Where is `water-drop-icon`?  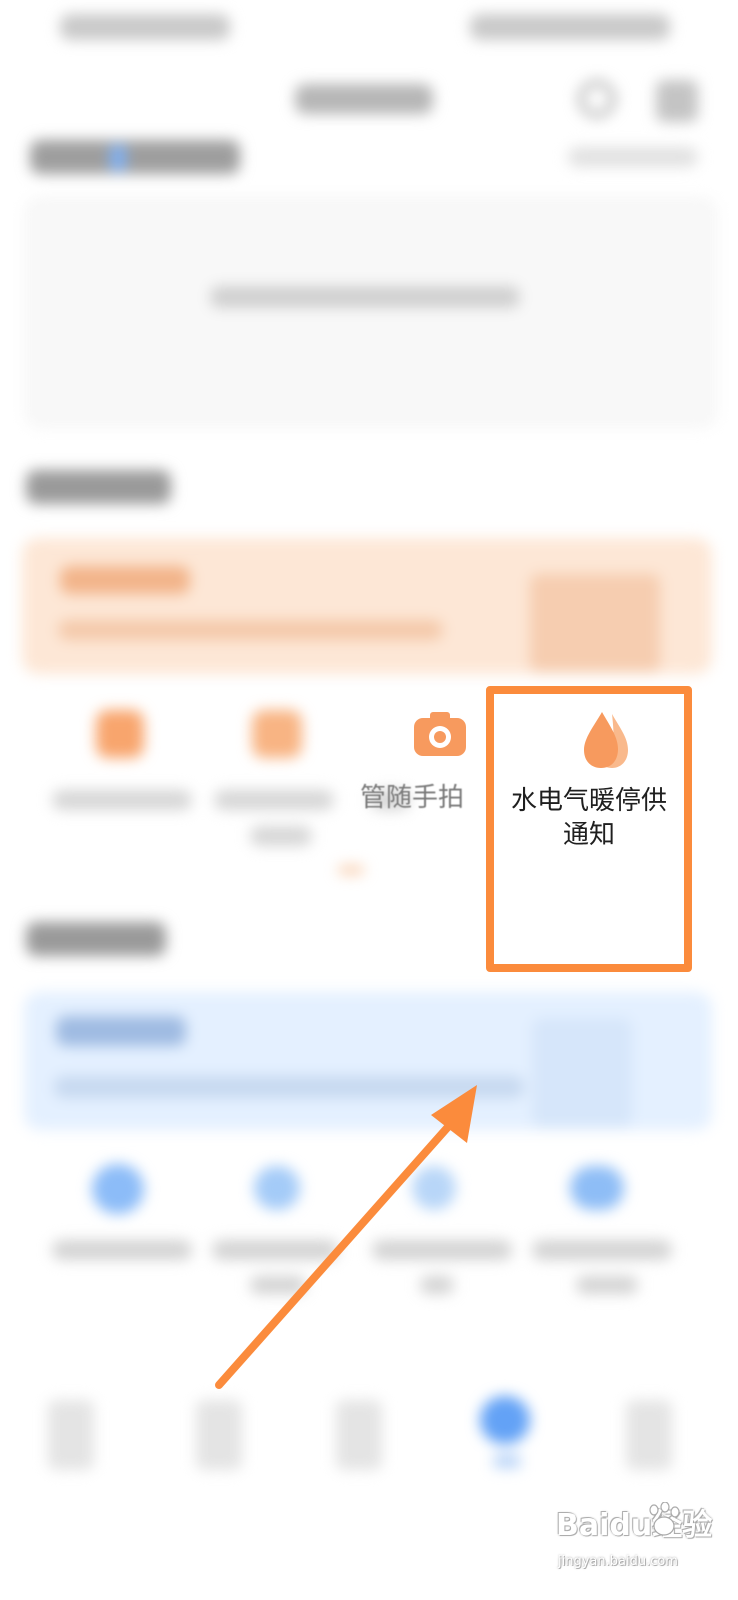 water-drop-icon is located at coordinates (606, 740).